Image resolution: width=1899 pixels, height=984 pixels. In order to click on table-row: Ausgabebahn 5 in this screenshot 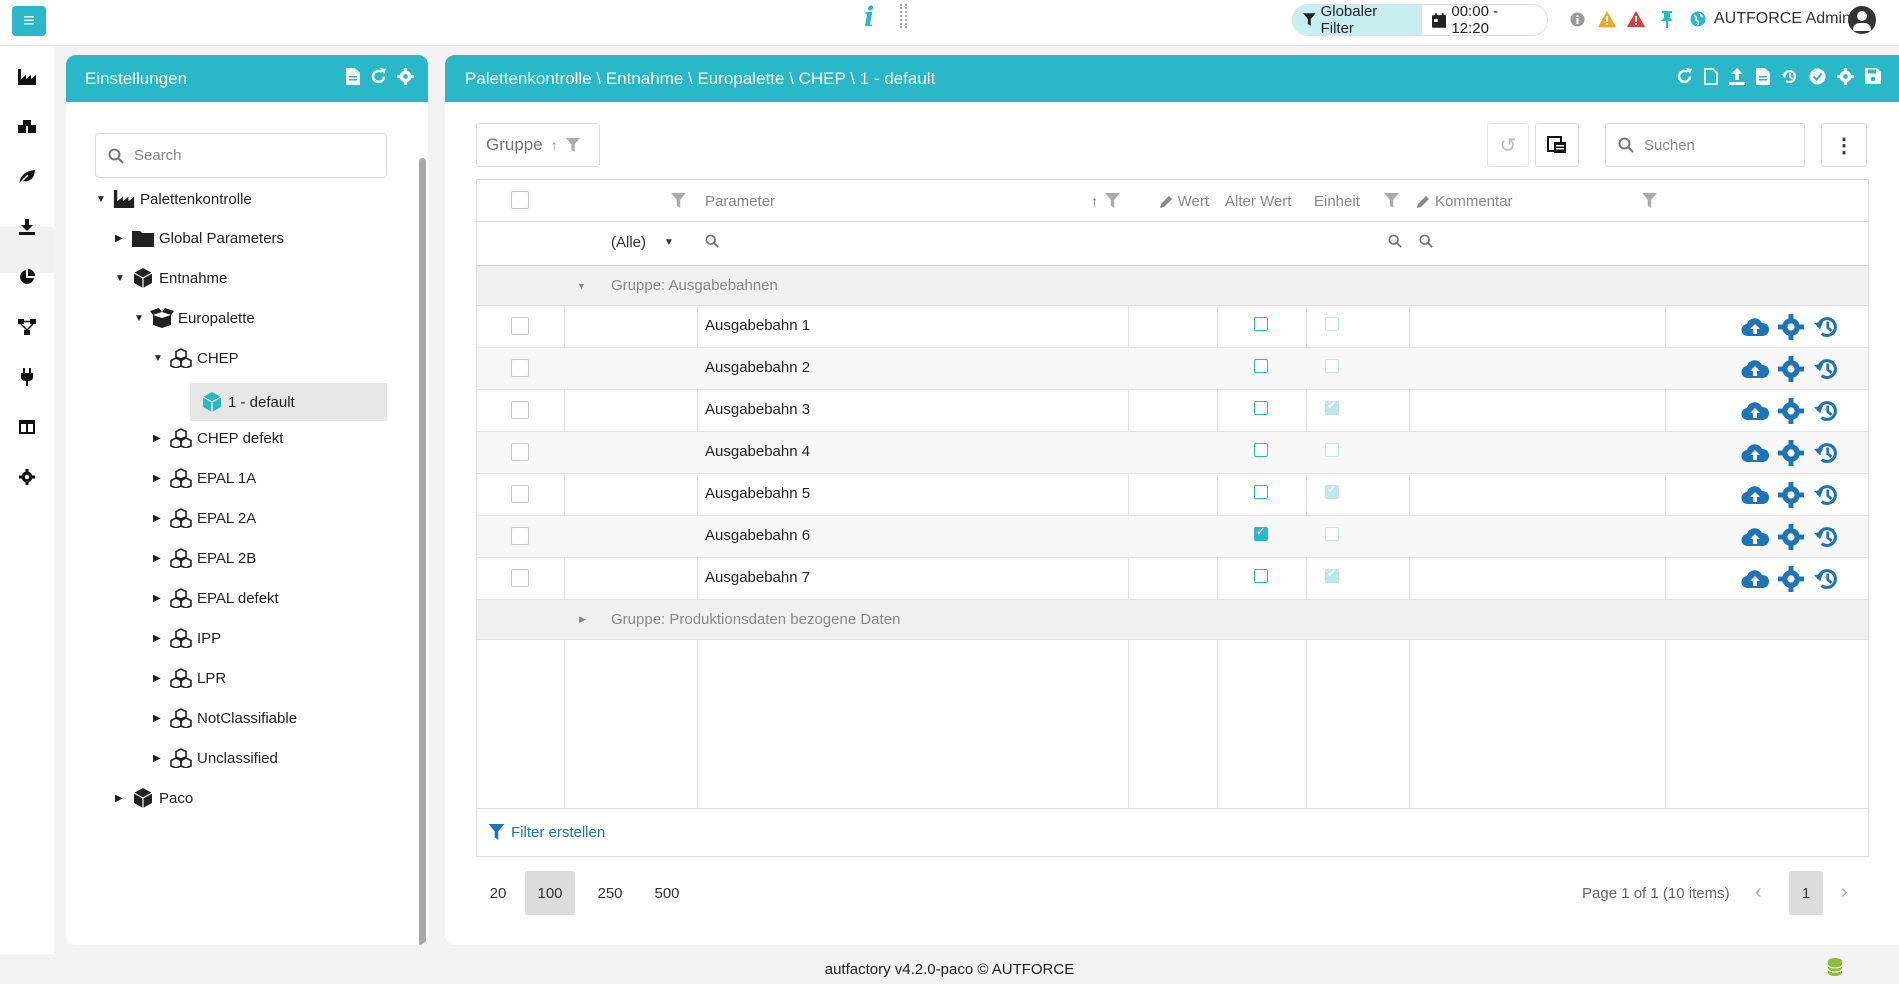, I will do `click(1172, 495)`.